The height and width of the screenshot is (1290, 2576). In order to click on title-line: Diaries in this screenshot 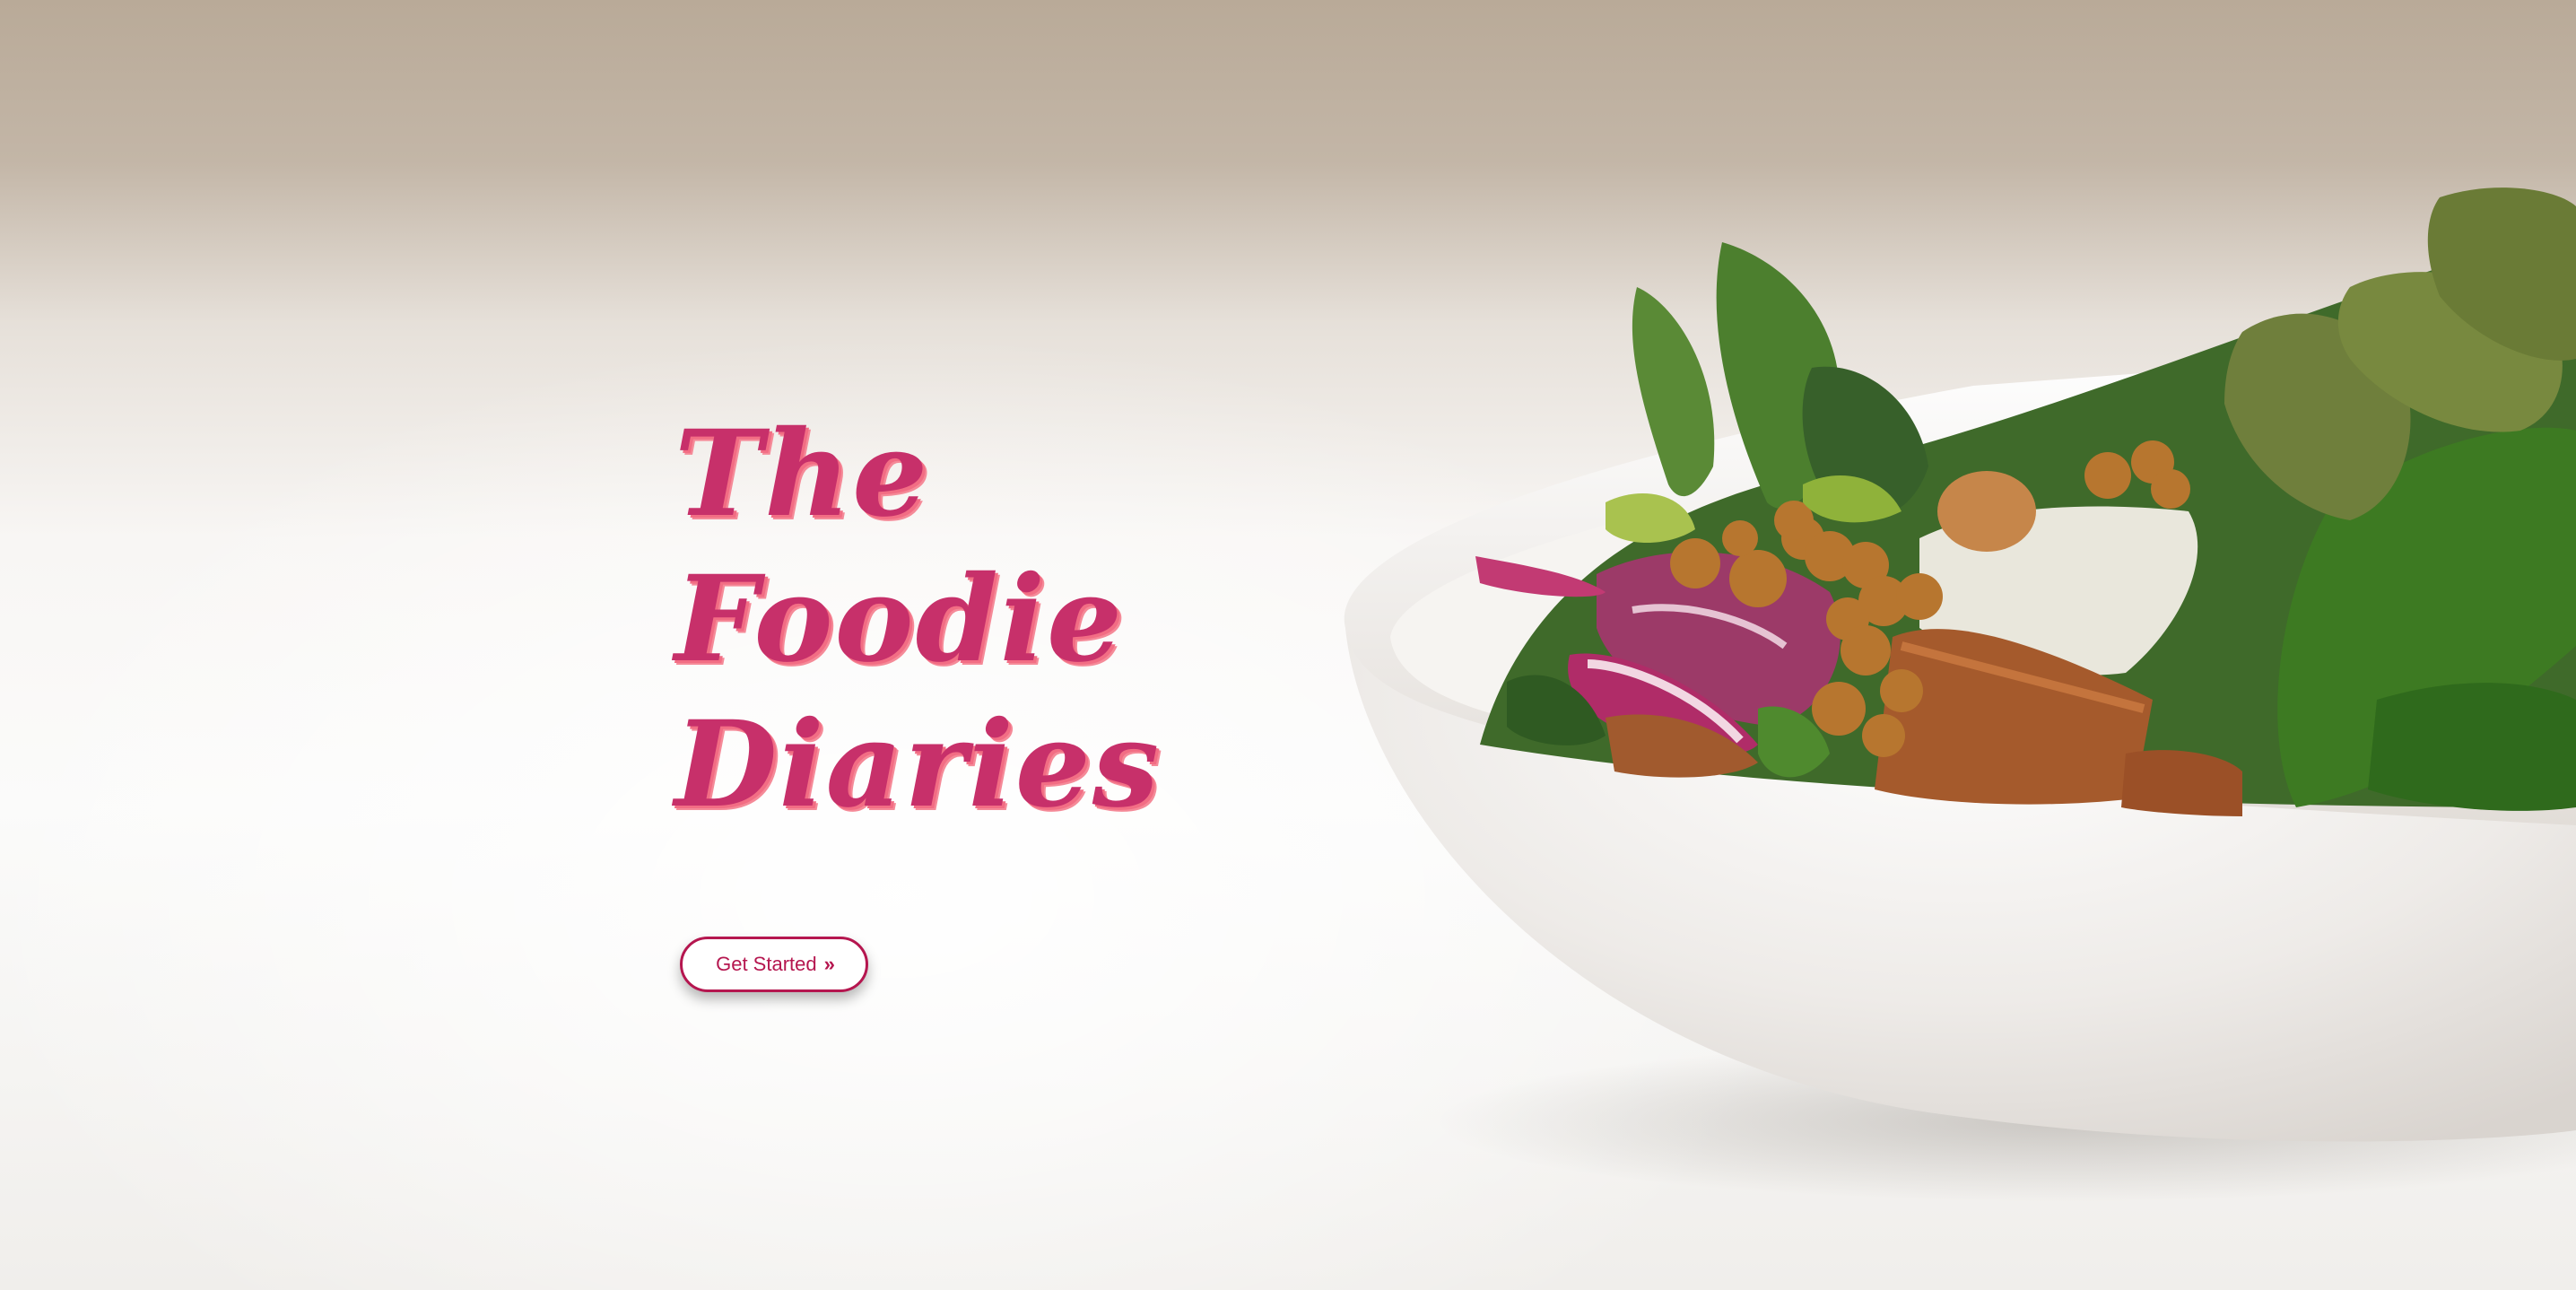, I will do `click(918, 764)`.